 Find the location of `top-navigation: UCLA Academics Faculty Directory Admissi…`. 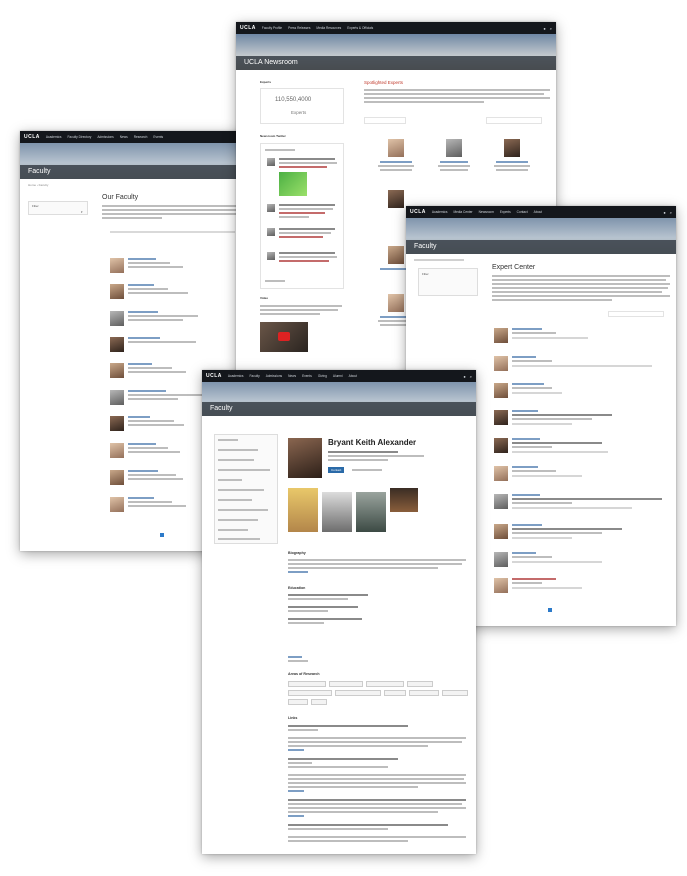

top-navigation: UCLA Academics Faculty Directory Admissi… is located at coordinates (136, 137).